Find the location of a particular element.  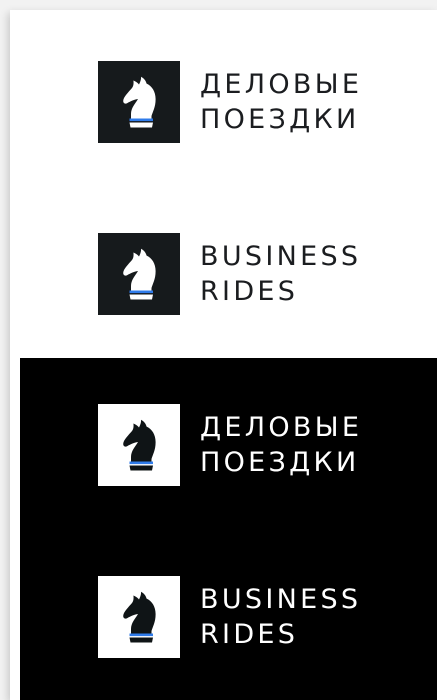

logo-english-on-light: BUSINESS RIDES is located at coordinates (229, 274).